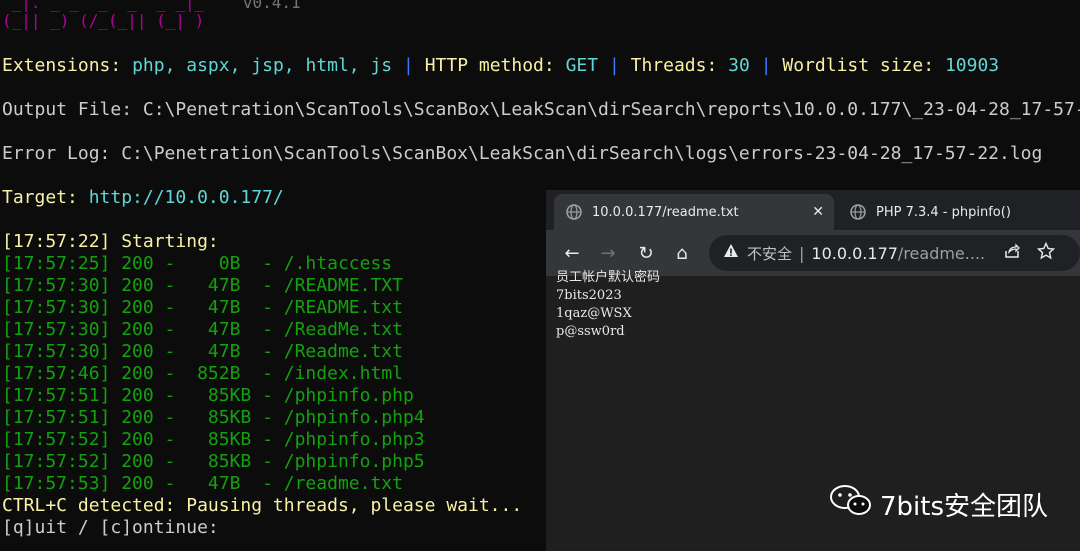 The height and width of the screenshot is (551, 1080). I want to click on tab-phpinfo: PHP 7.3.4 - phpinfo(), so click(959, 212).